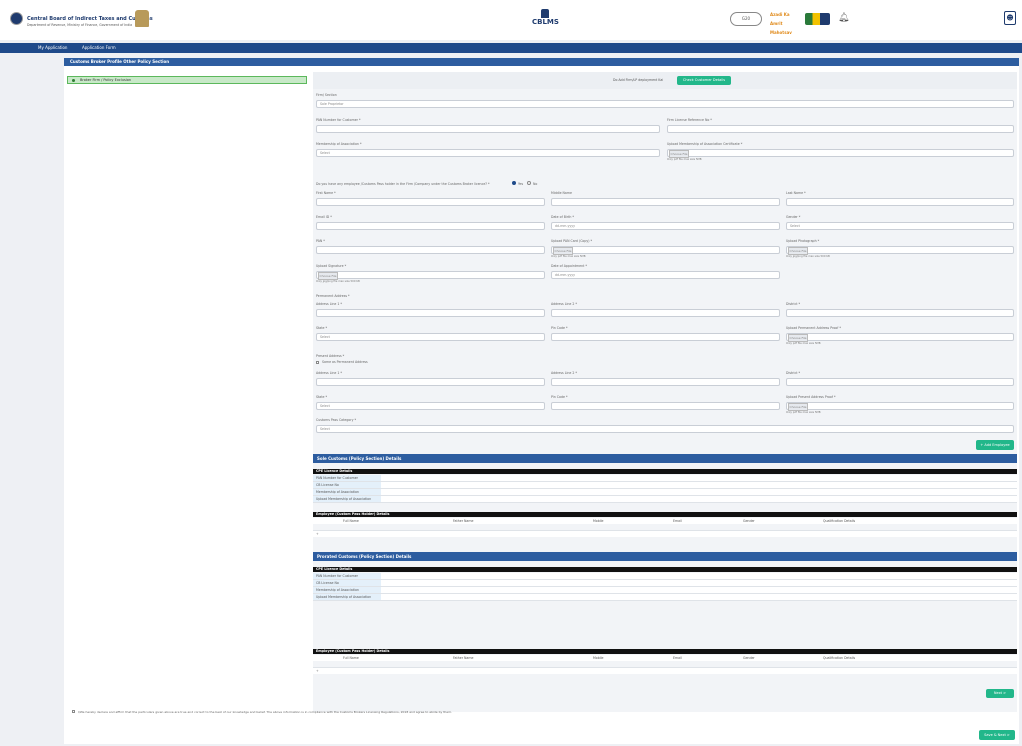  Describe the element at coordinates (561, 193) in the screenshot. I see `middle-name-label: Middle Name` at that location.